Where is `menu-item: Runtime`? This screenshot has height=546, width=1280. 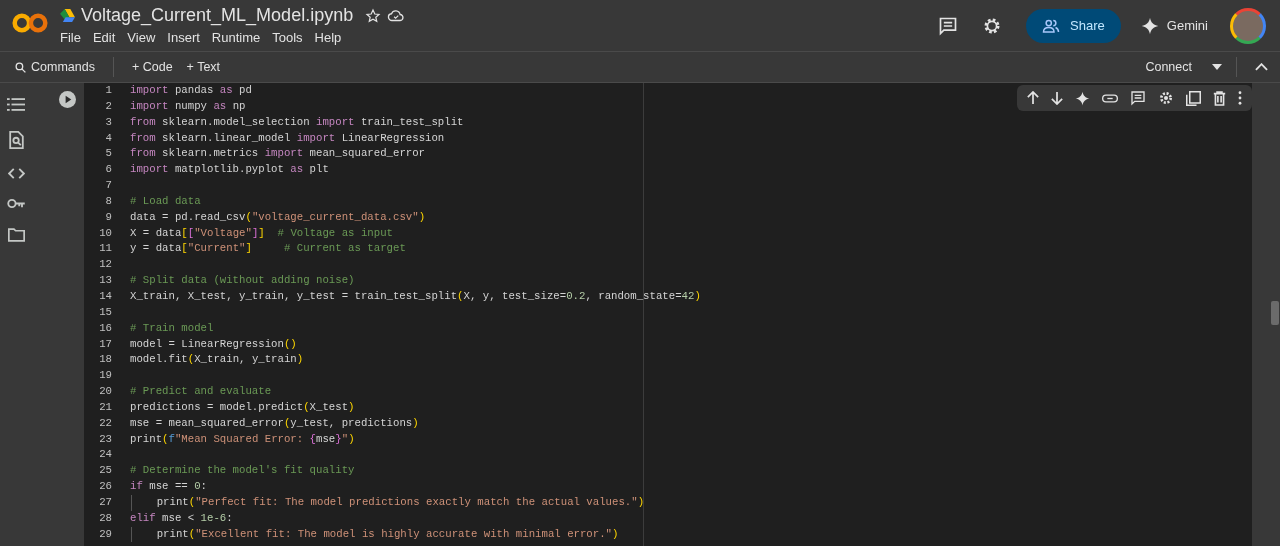 menu-item: Runtime is located at coordinates (236, 37).